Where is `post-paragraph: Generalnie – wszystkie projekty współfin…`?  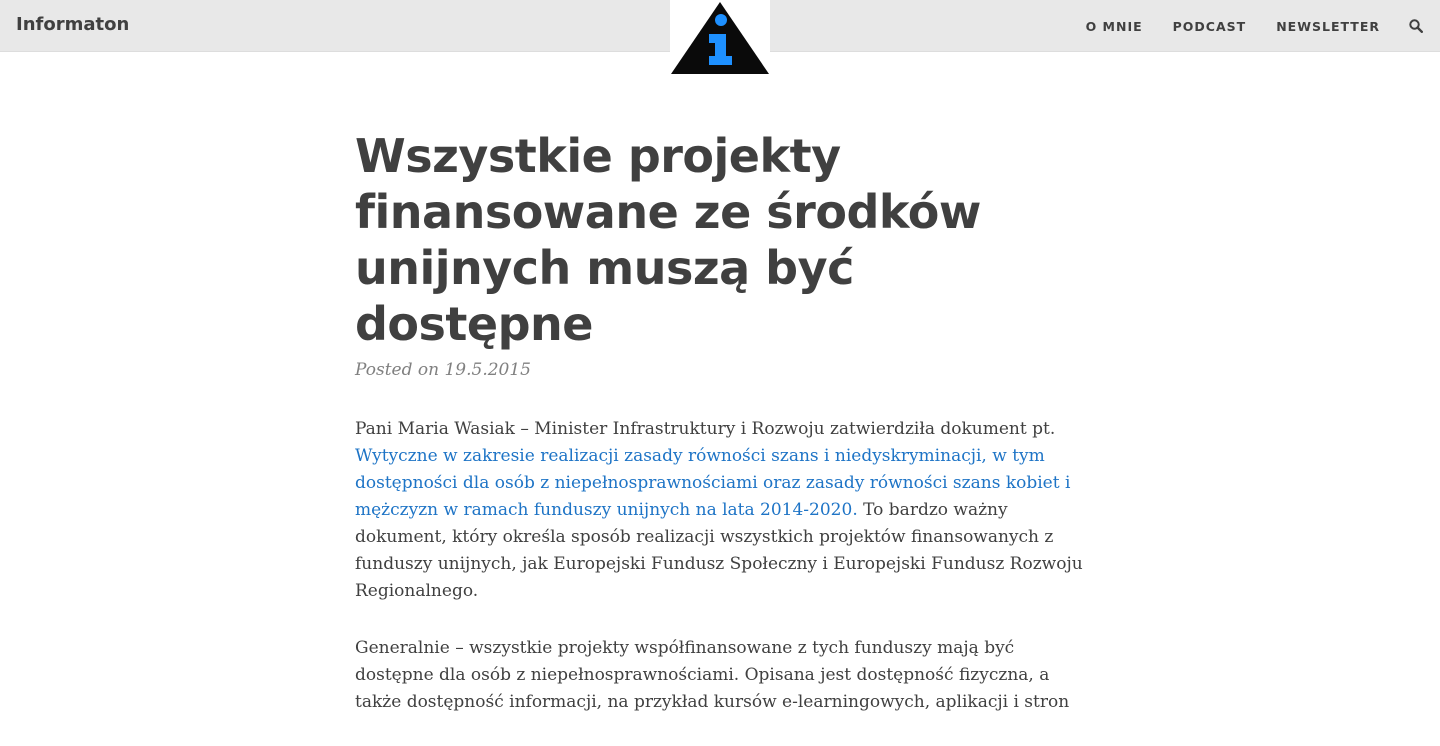
post-paragraph: Generalnie – wszystkie projekty współfin… is located at coordinates (712, 675).